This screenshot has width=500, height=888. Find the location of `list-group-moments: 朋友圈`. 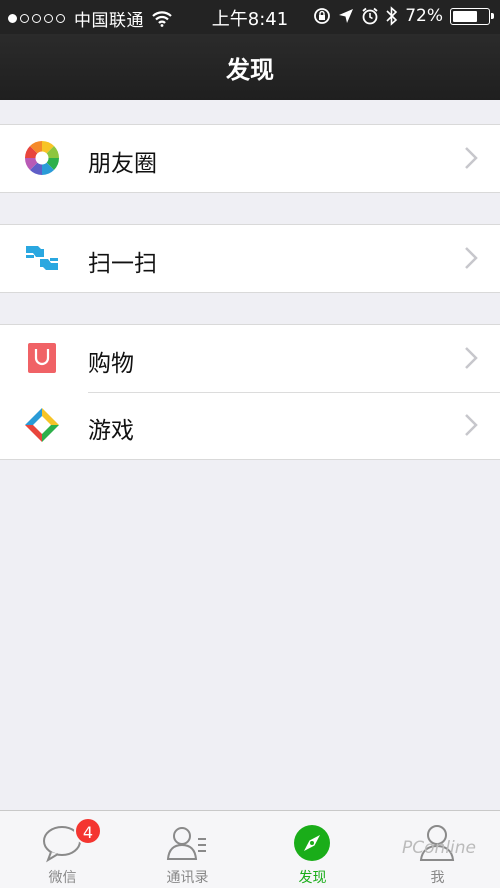

list-group-moments: 朋友圈 is located at coordinates (250, 158).